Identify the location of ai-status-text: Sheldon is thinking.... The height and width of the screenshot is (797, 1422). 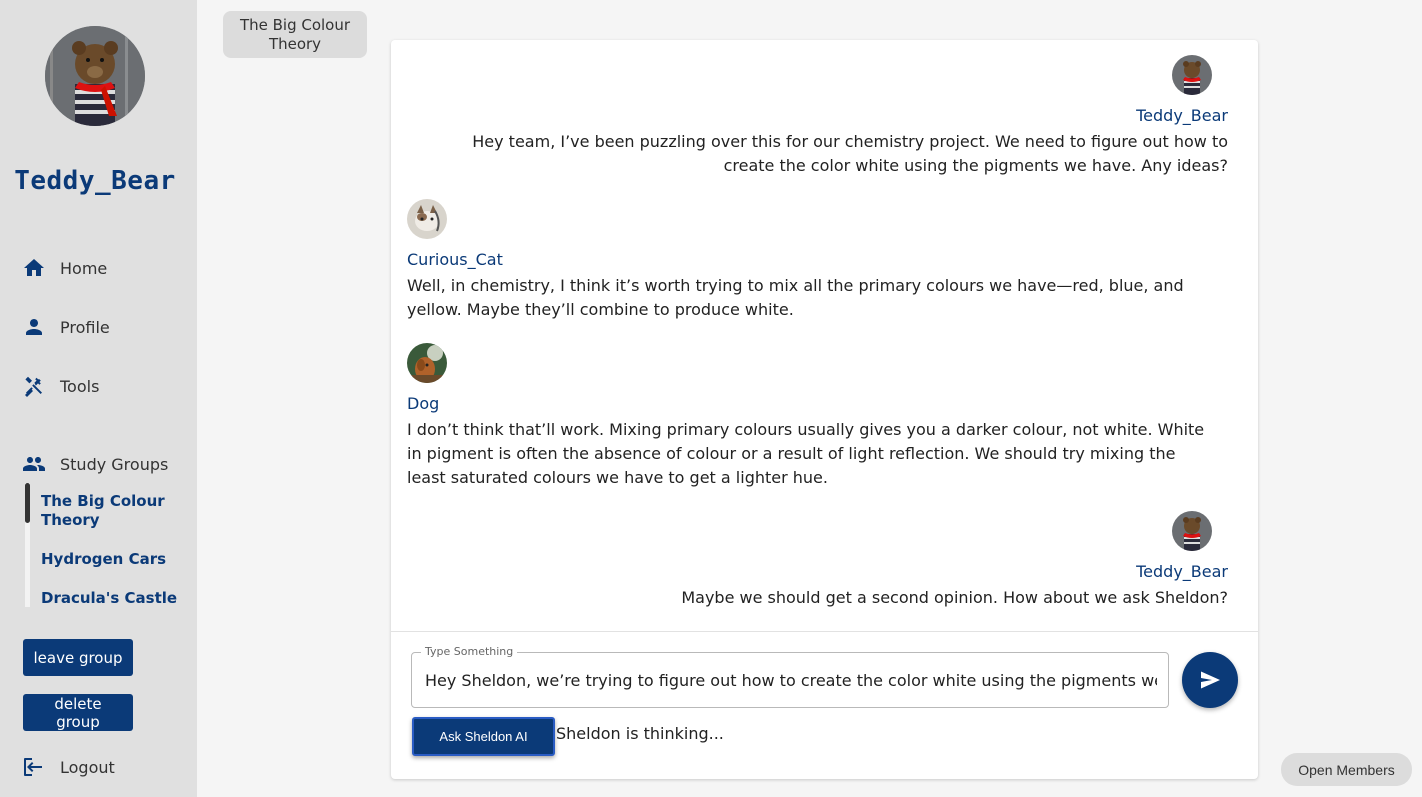
(640, 733).